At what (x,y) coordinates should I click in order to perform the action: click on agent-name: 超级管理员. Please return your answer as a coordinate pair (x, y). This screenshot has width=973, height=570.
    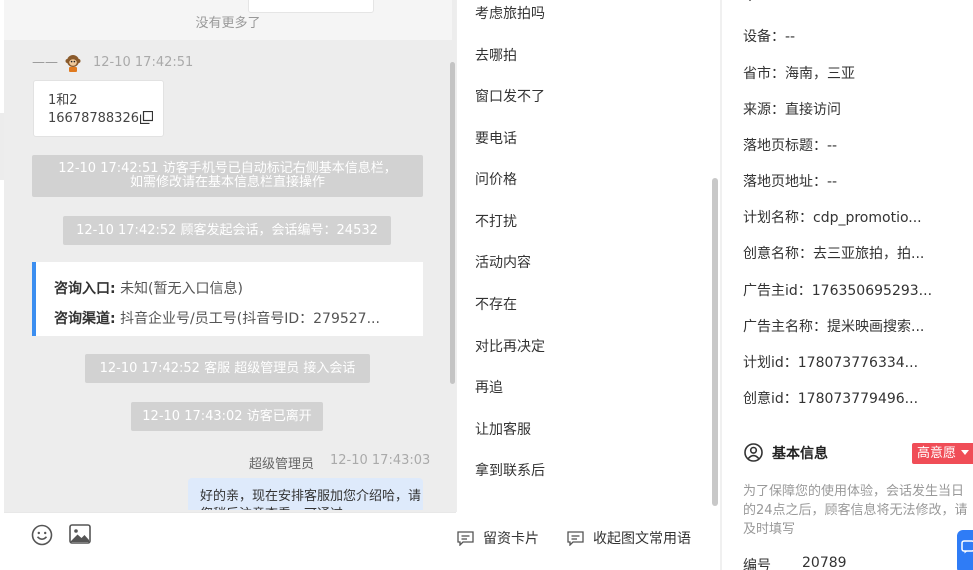
    Looking at the image, I should click on (282, 464).